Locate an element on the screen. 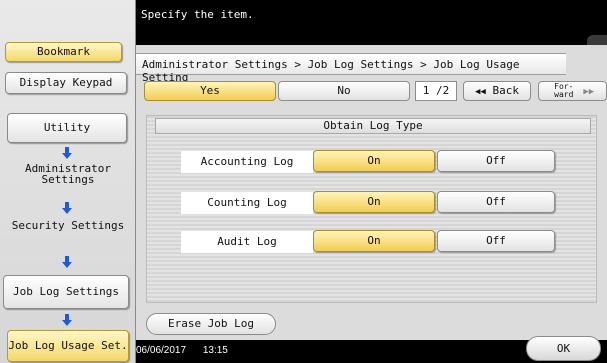 This screenshot has height=363, width=607. audit-log-off-button: Off is located at coordinates (496, 241).